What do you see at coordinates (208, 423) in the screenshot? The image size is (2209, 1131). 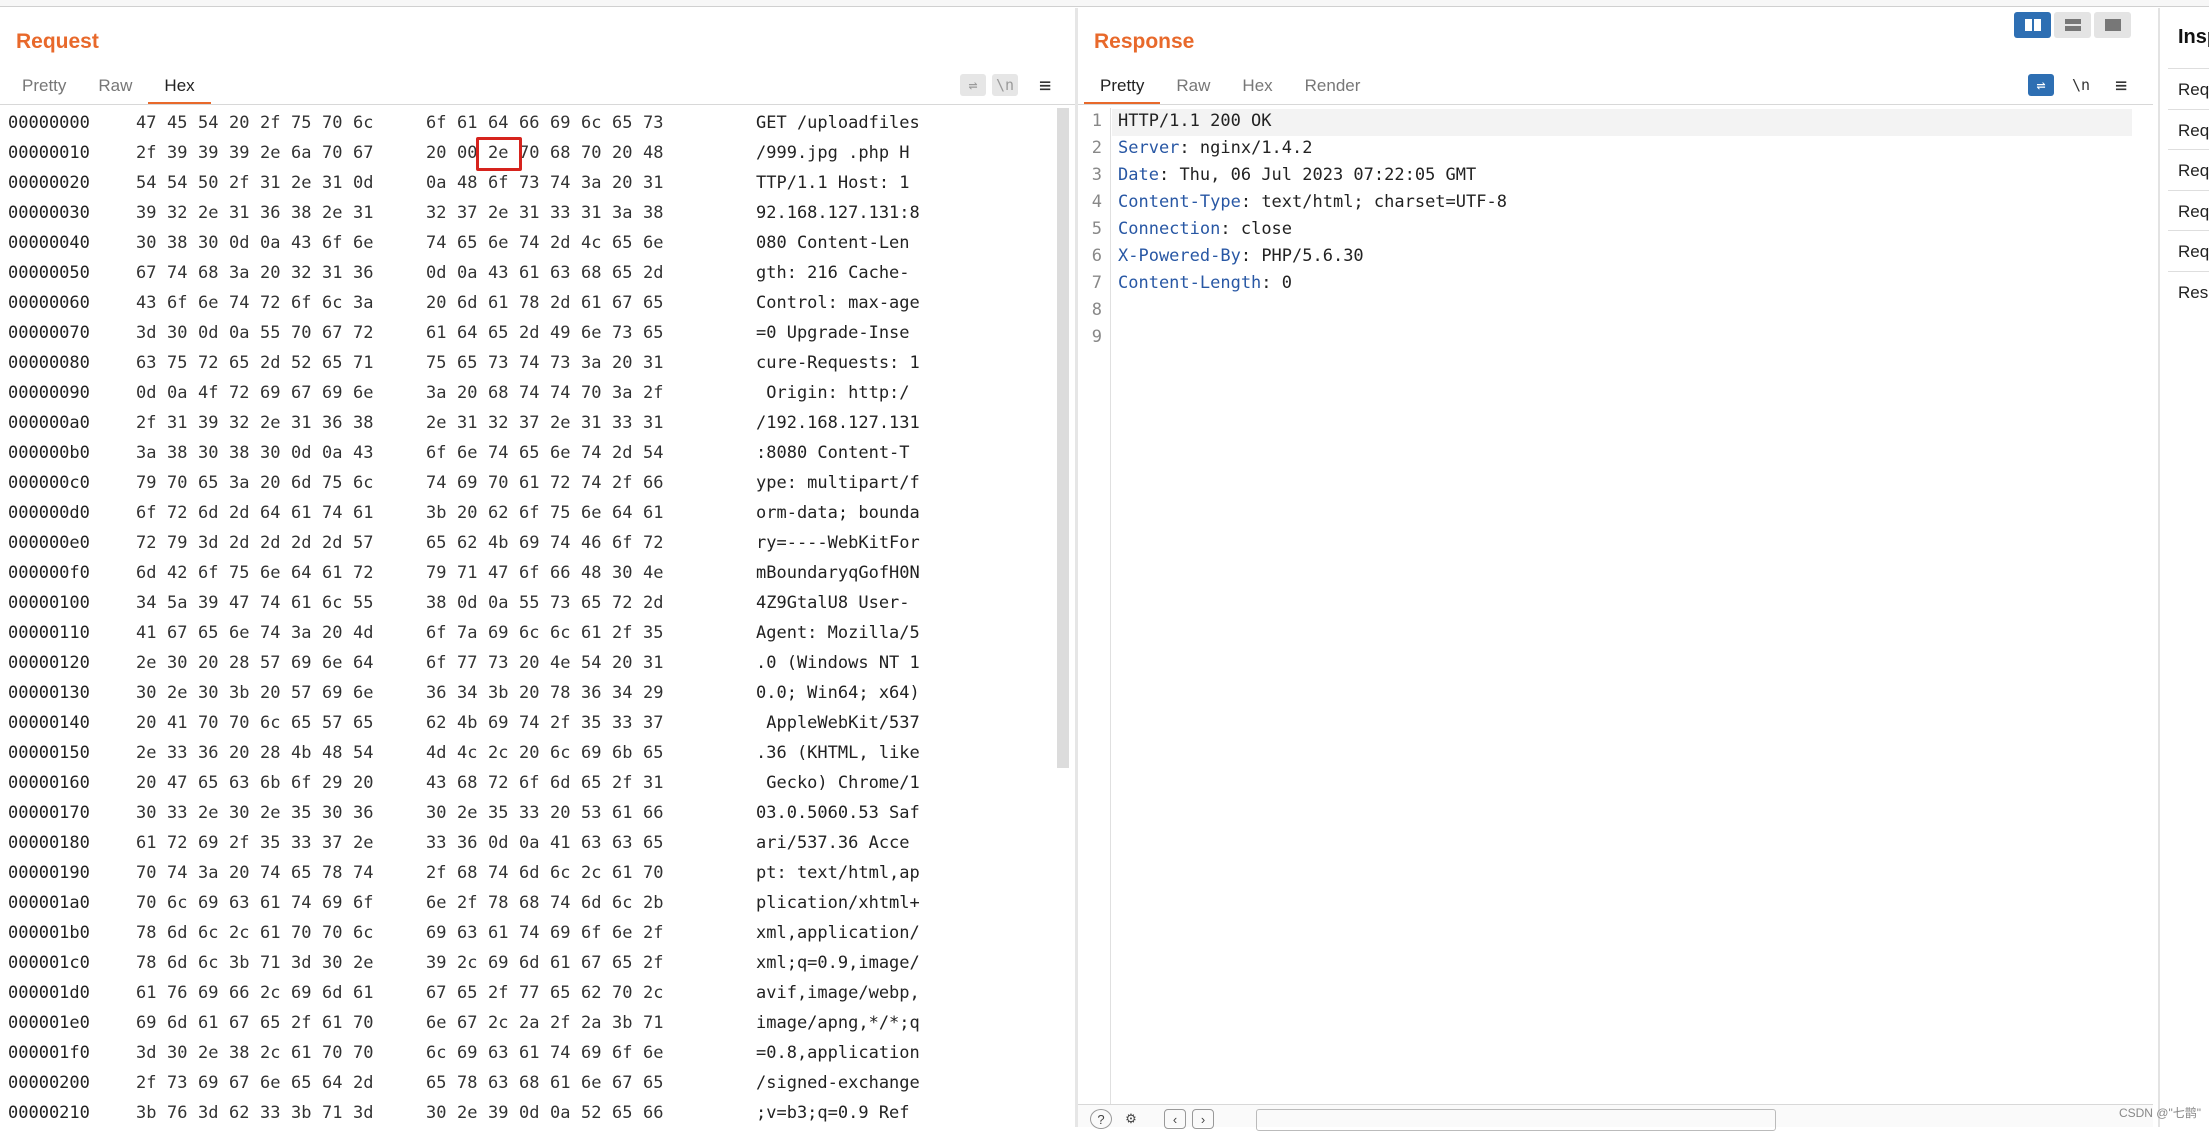 I see `hex-byte: 39` at bounding box center [208, 423].